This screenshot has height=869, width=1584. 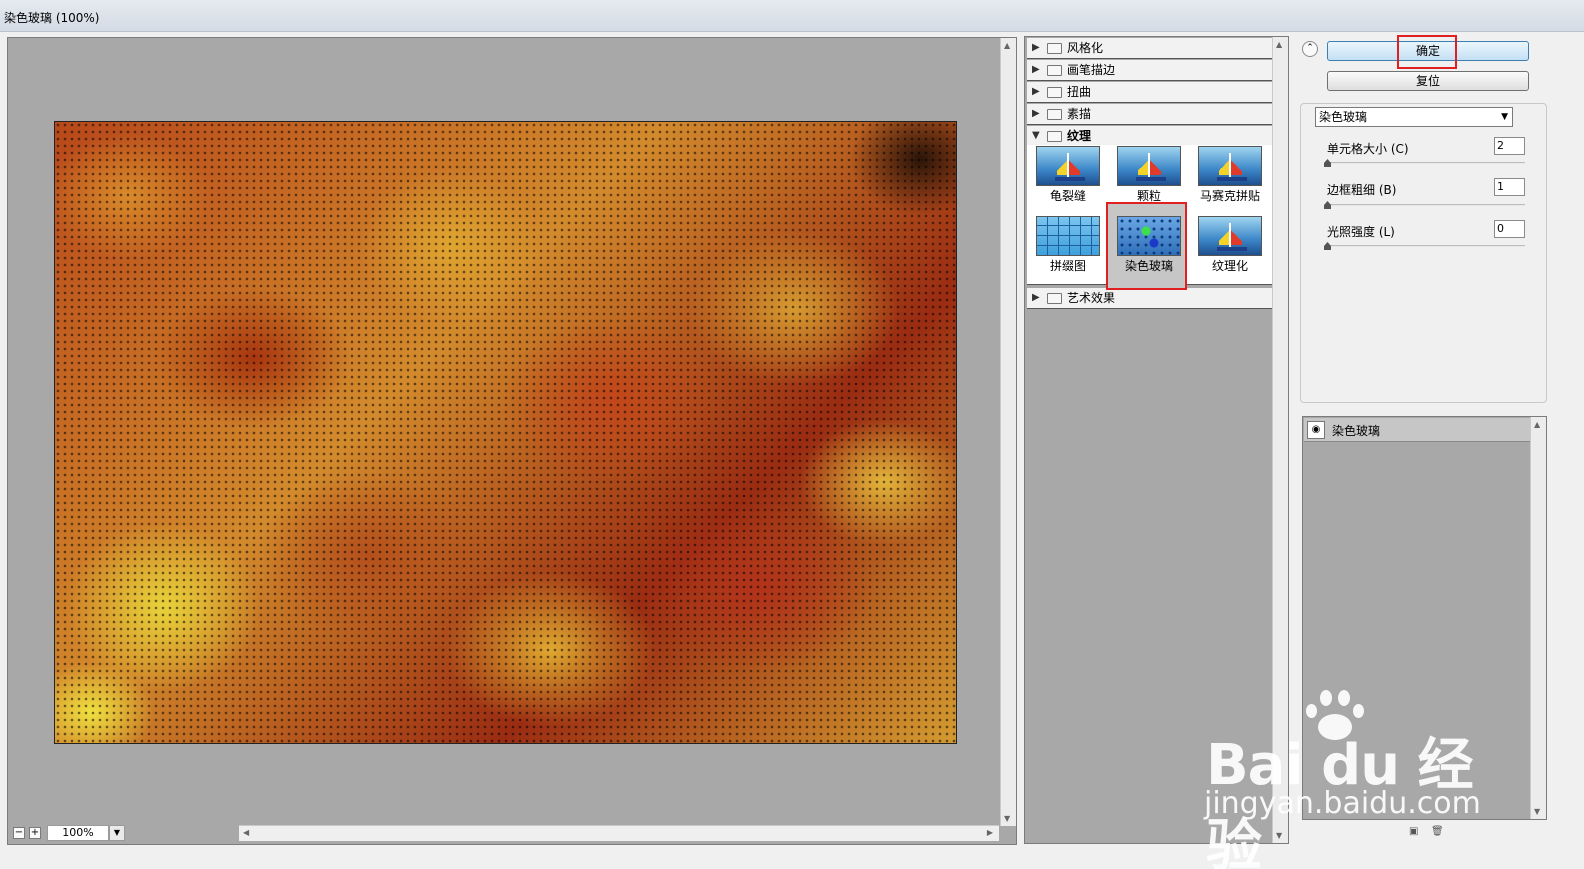 I want to click on effect-layer-name: 染色玻璃, so click(x=1356, y=431).